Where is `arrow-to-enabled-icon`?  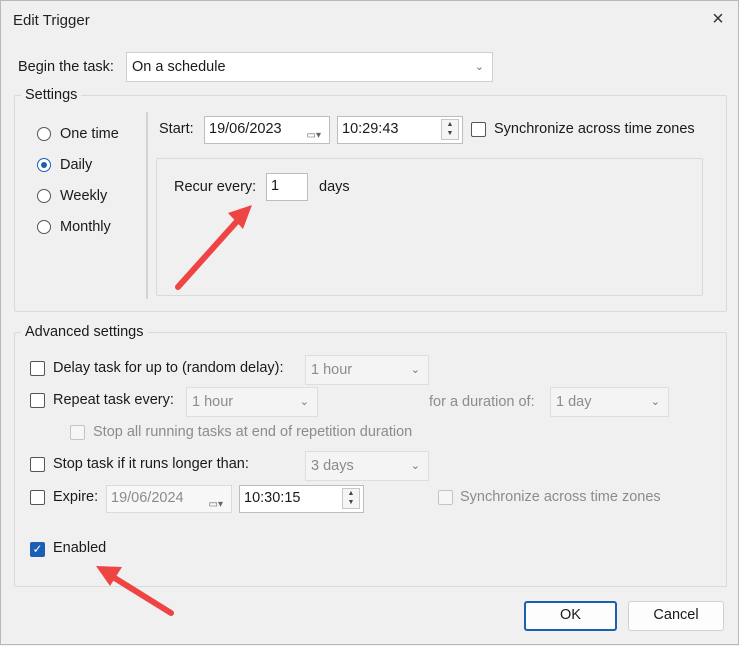
arrow-to-enabled-icon is located at coordinates (135, 591).